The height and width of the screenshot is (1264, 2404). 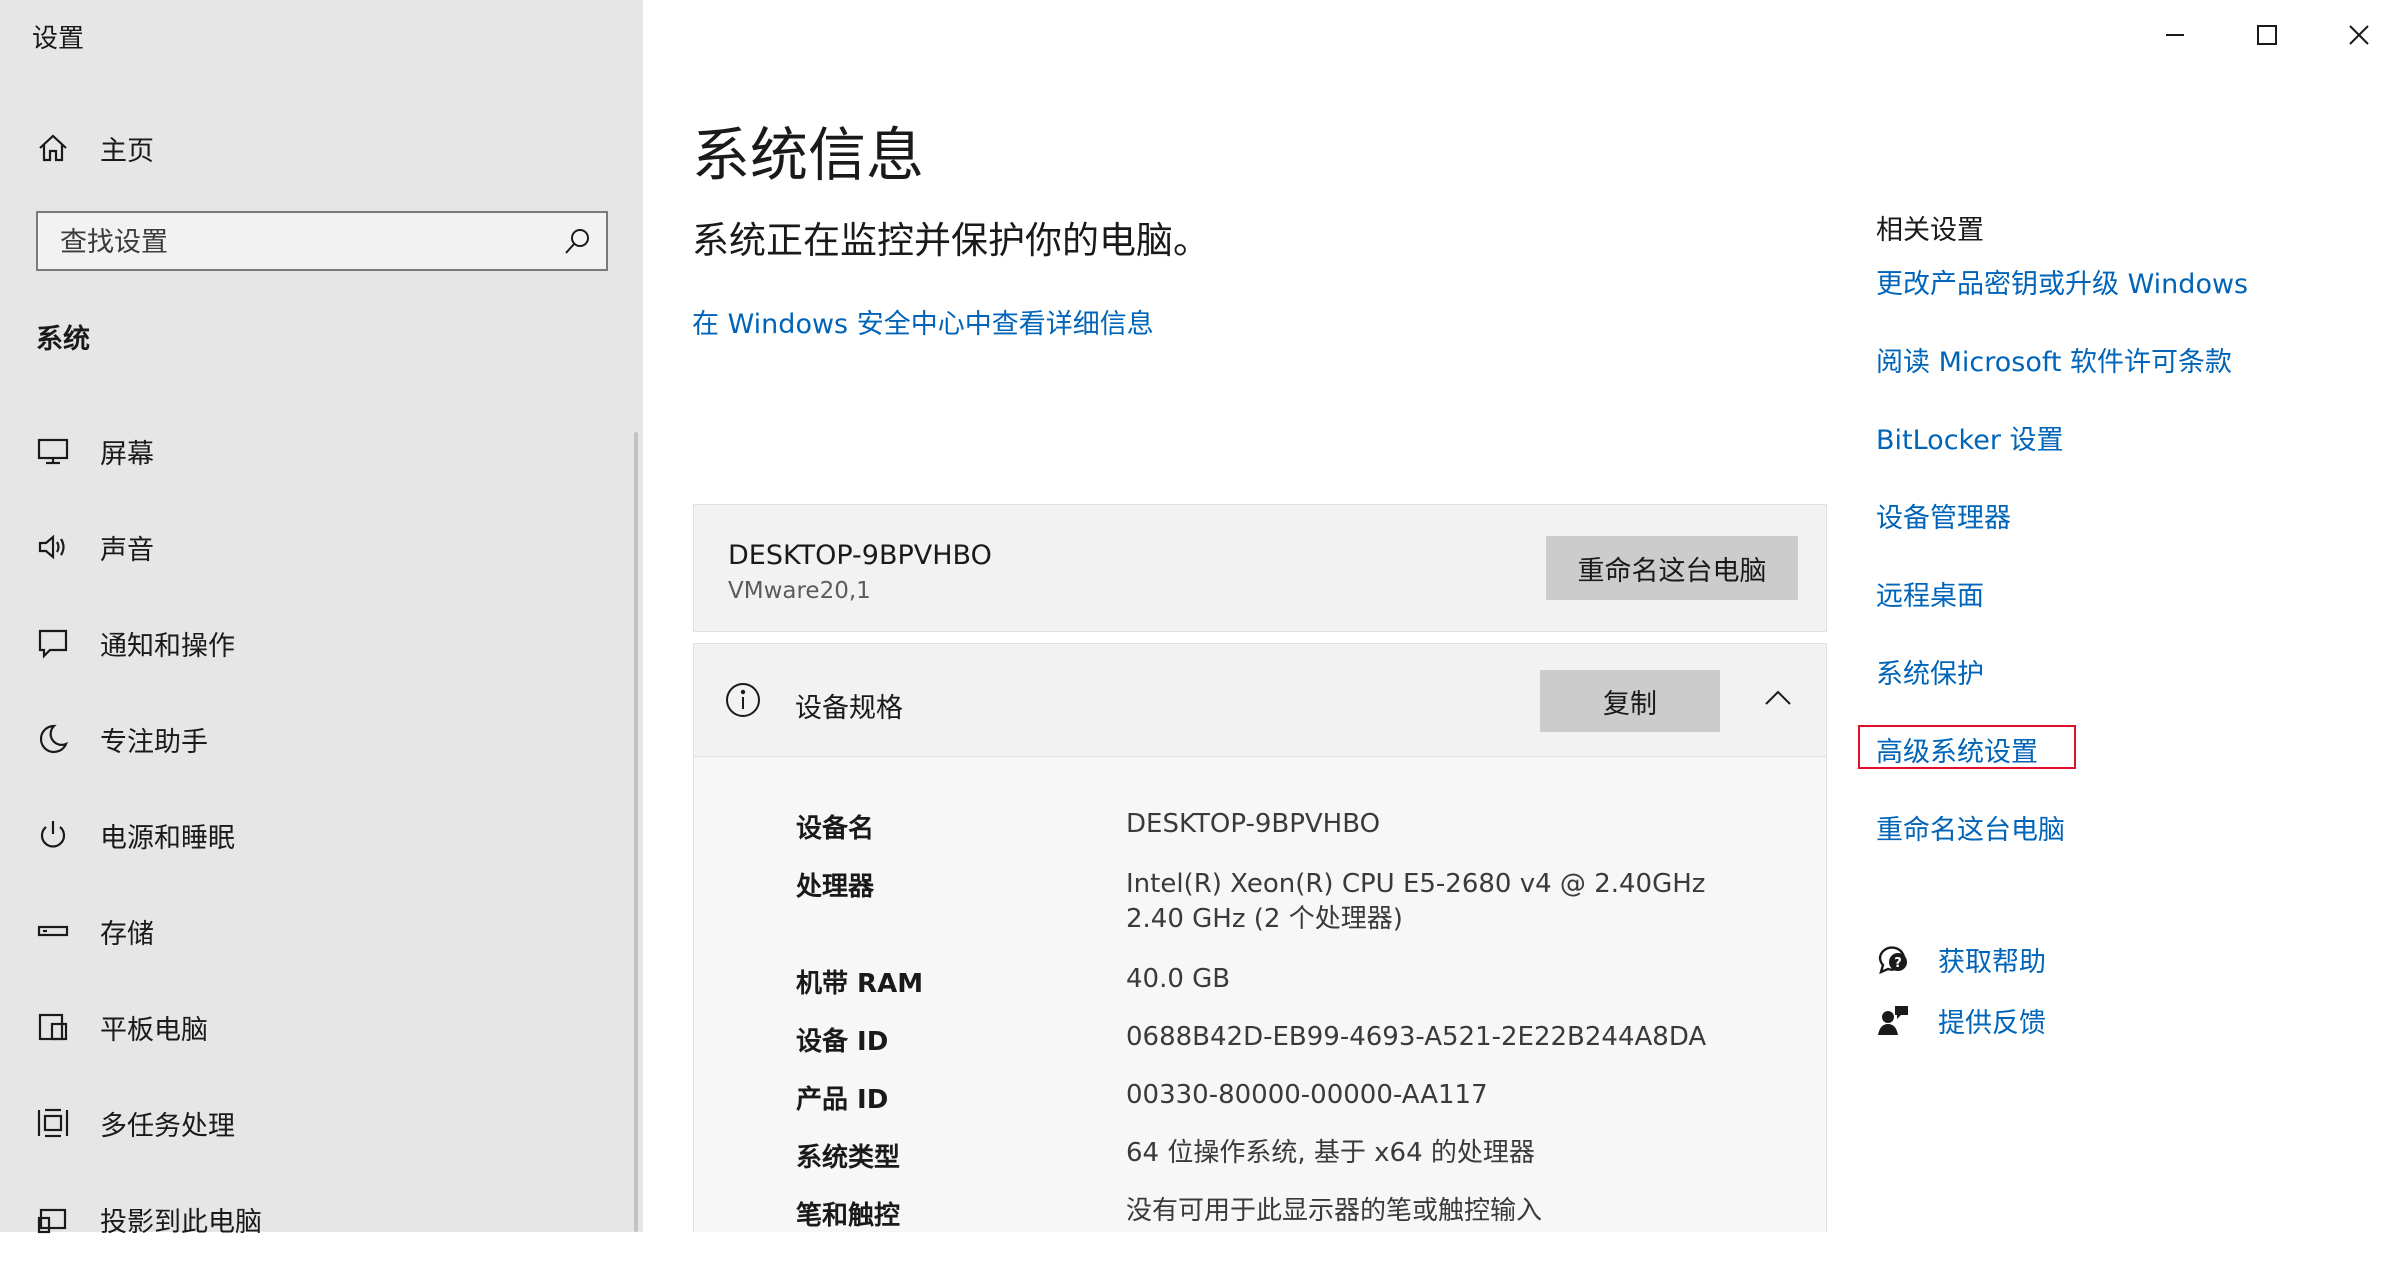 I want to click on sidebar-item-label: 声音, so click(x=127, y=550).